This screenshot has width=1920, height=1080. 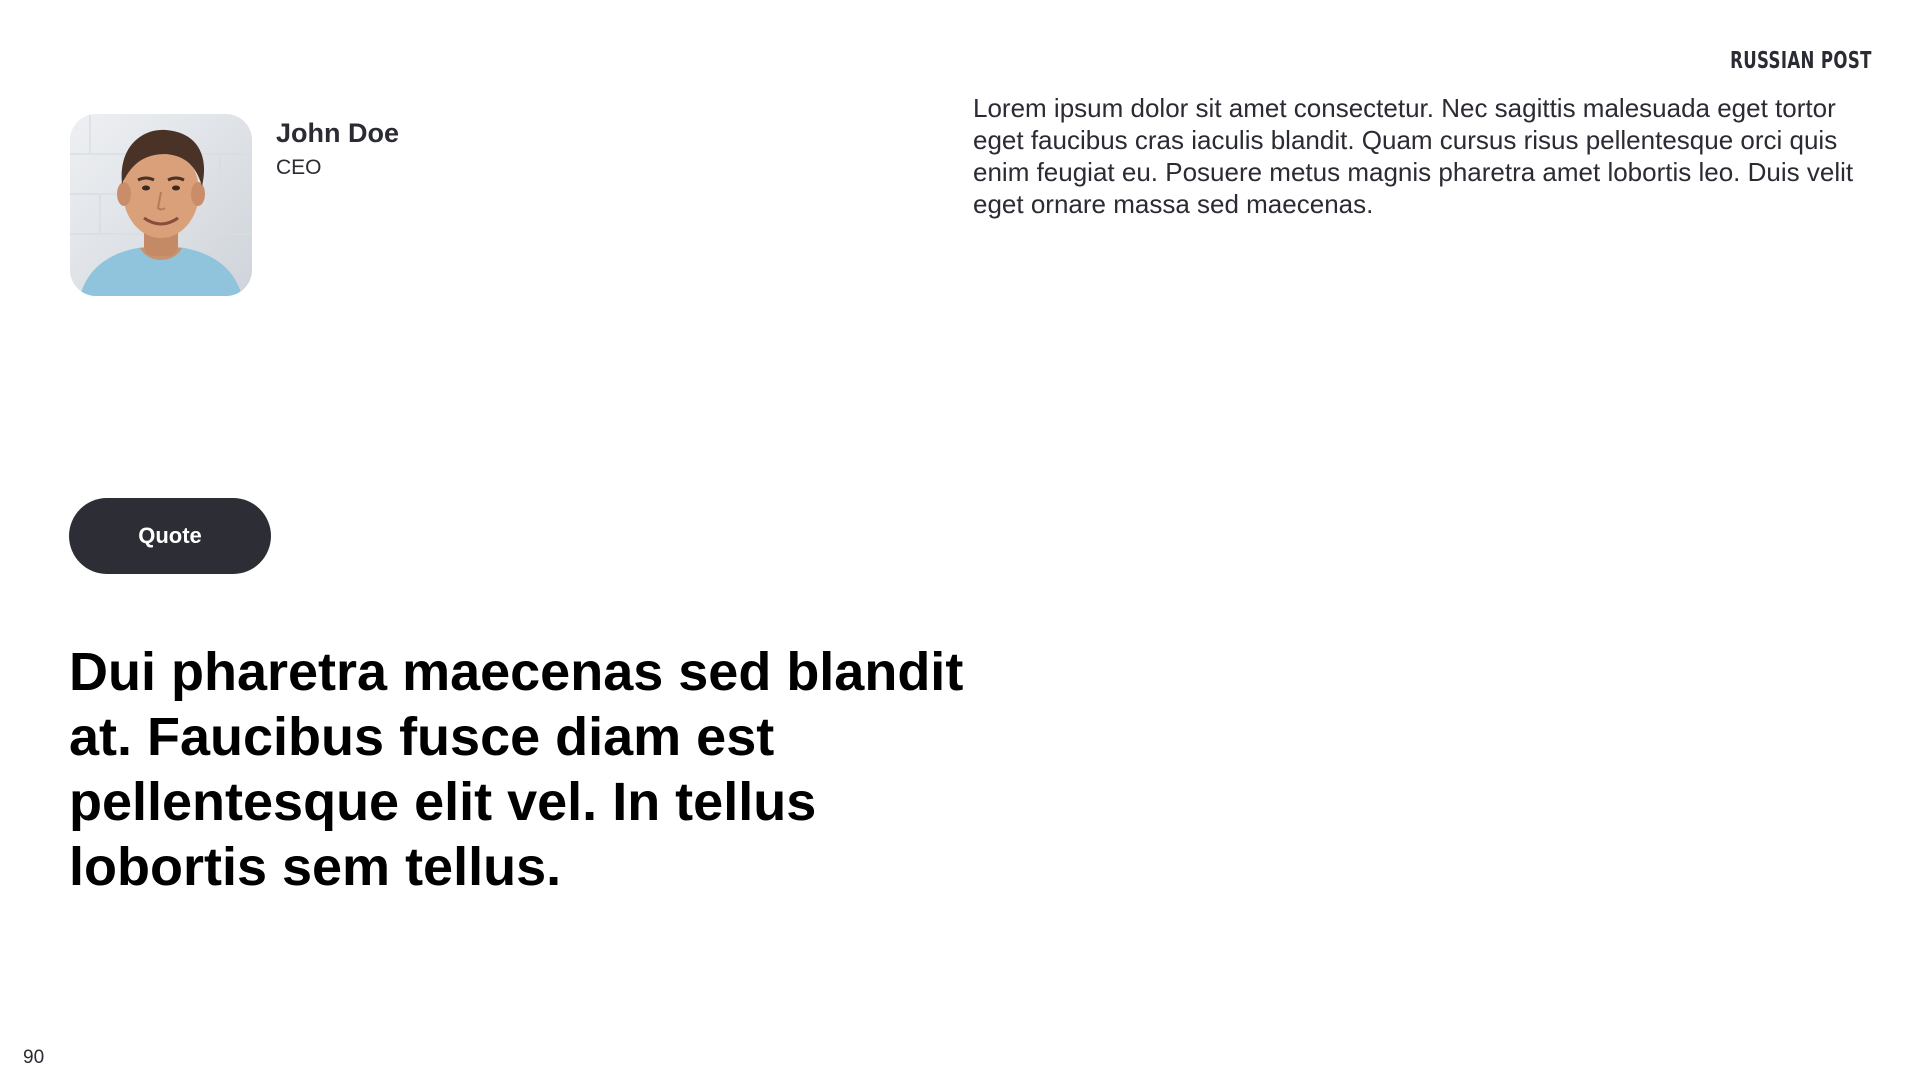 What do you see at coordinates (299, 167) in the screenshot?
I see `person-role: CEO` at bounding box center [299, 167].